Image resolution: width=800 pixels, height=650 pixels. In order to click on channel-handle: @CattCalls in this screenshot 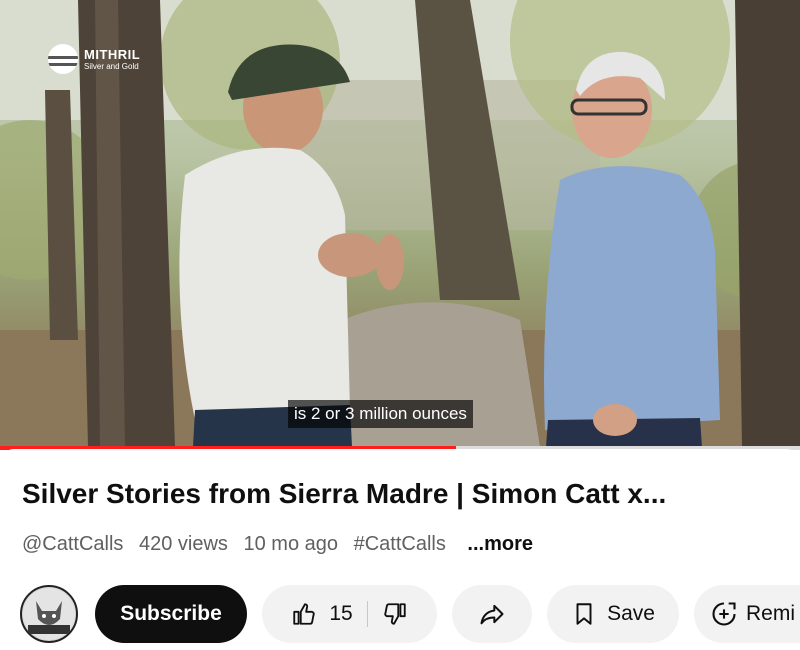, I will do `click(72, 544)`.